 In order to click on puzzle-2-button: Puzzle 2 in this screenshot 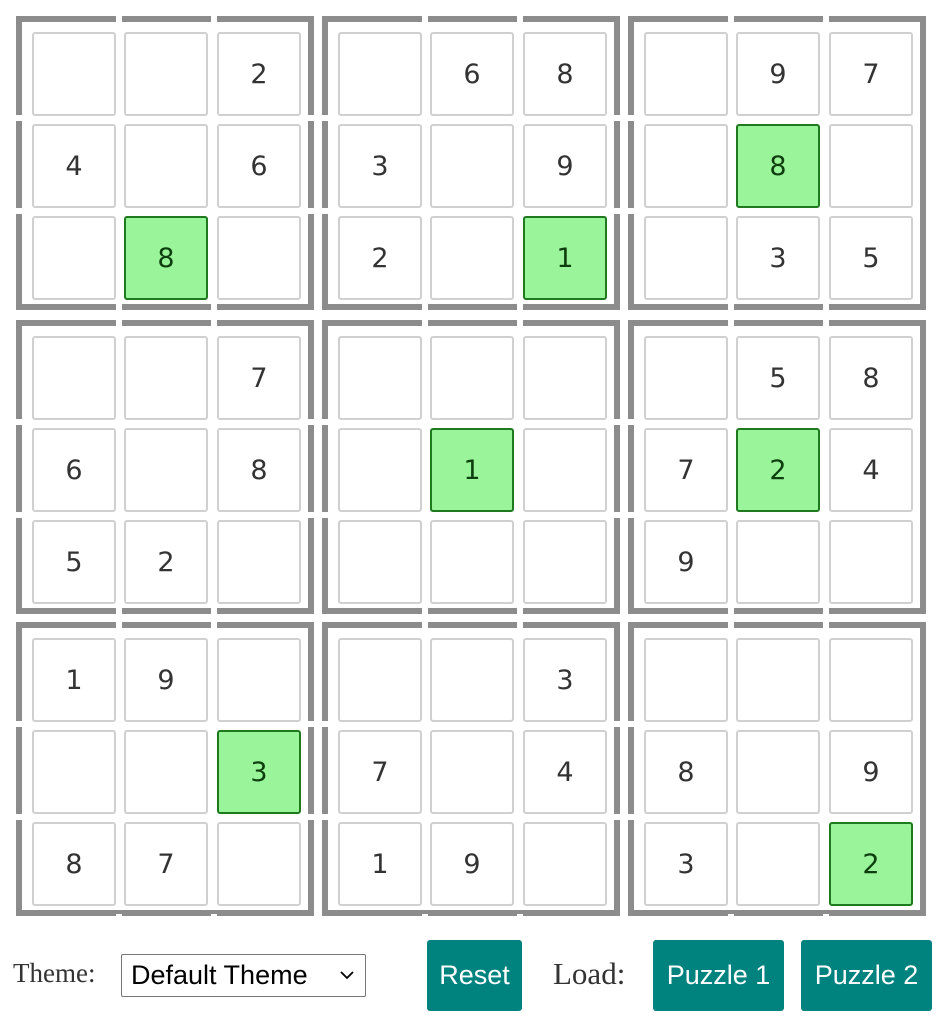, I will do `click(866, 975)`.